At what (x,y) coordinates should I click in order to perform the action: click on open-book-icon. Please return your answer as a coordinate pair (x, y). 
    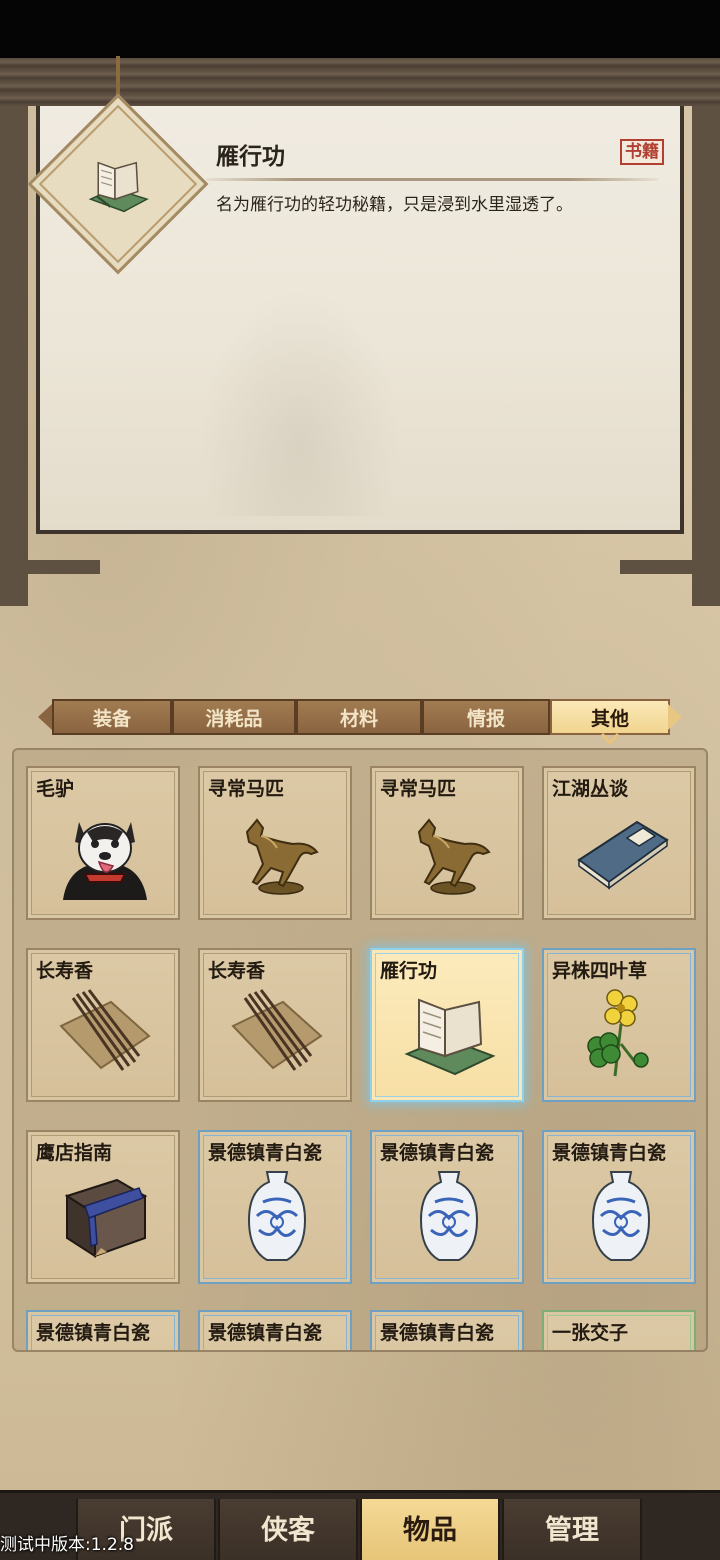
    Looking at the image, I should click on (450, 1037).